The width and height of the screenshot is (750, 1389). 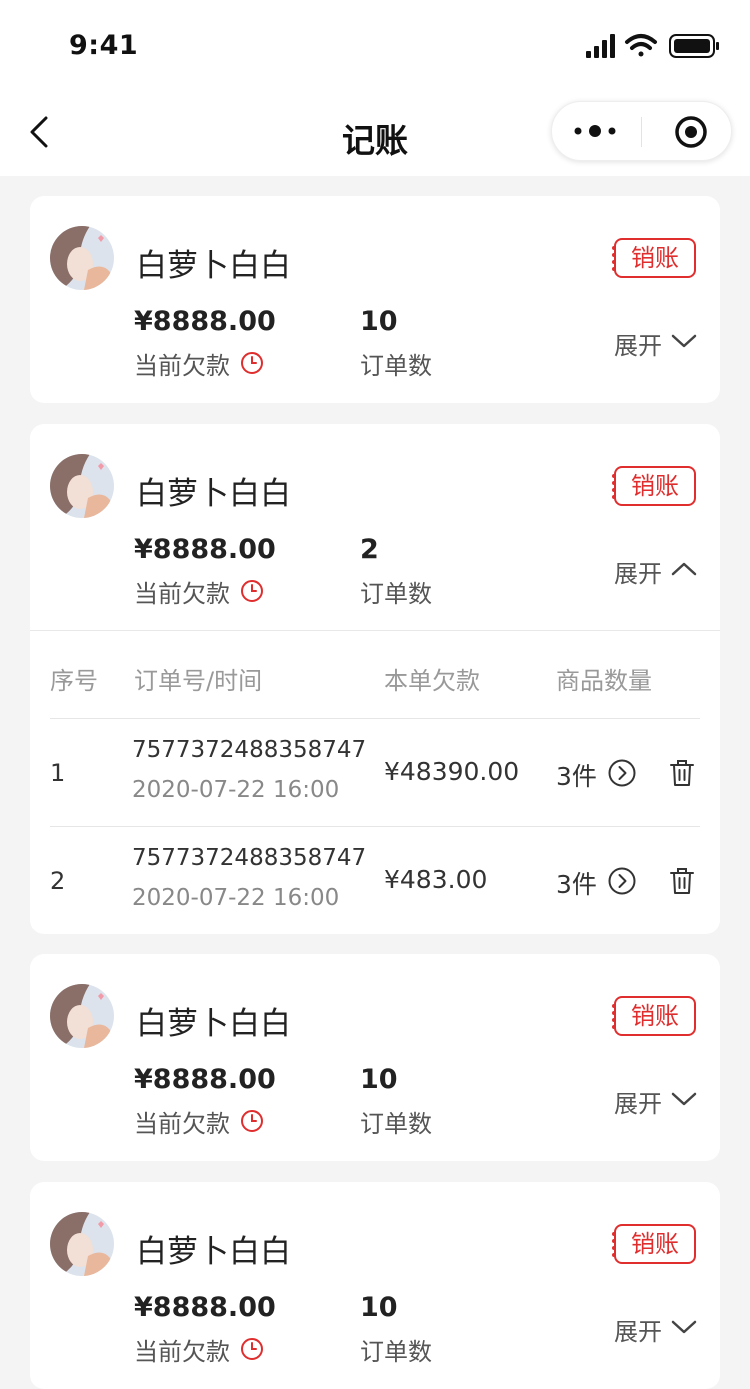 What do you see at coordinates (691, 132) in the screenshot?
I see `close-target-icon` at bounding box center [691, 132].